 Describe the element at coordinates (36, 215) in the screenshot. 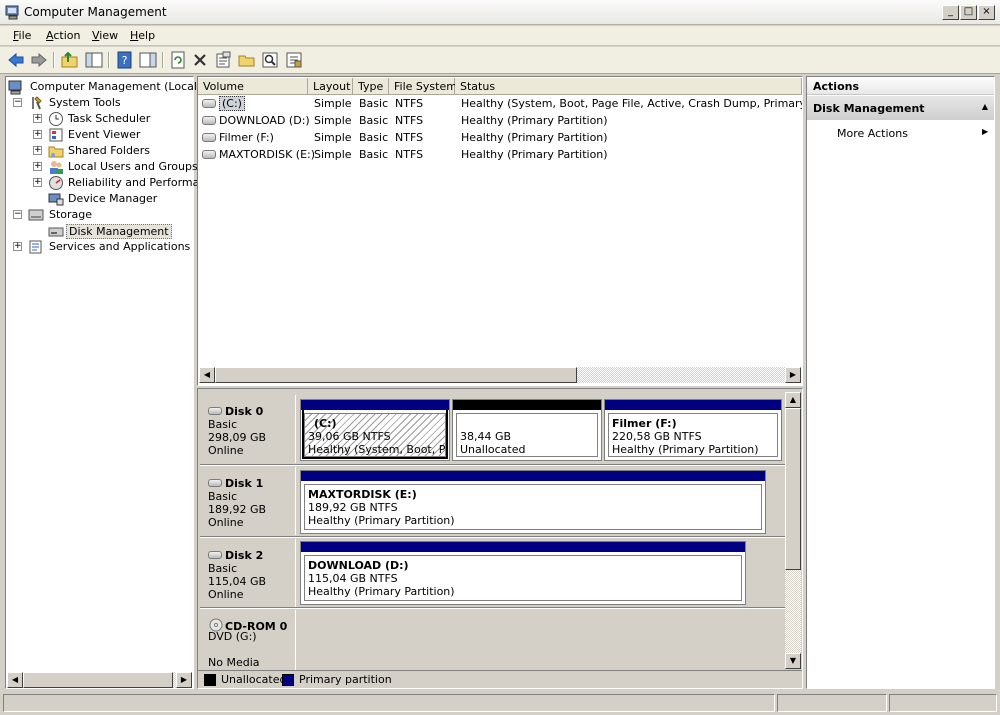

I see `storage-icon` at that location.